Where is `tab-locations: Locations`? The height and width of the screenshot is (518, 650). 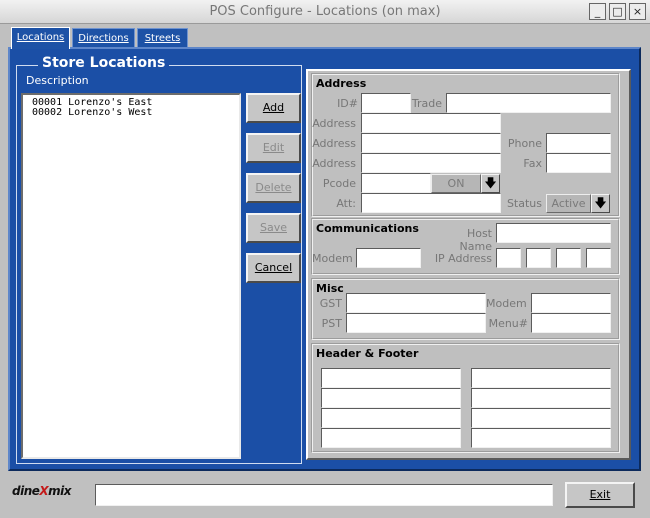 tab-locations: Locations is located at coordinates (40, 38).